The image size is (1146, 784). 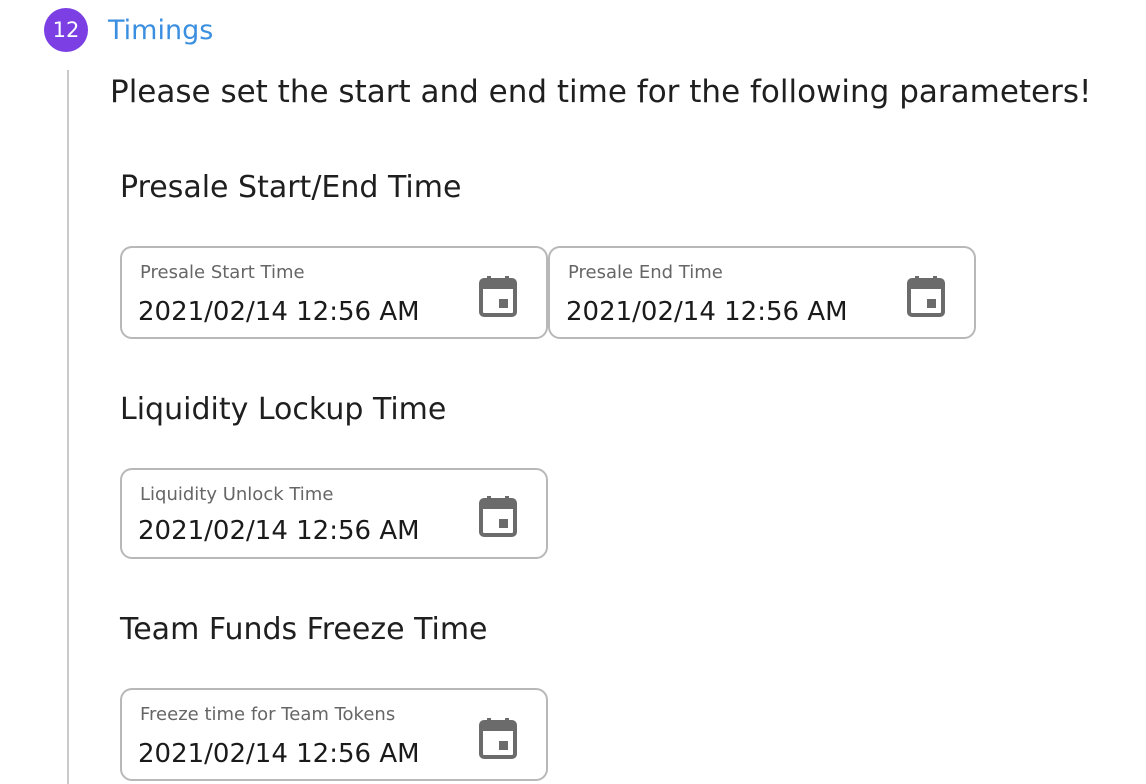 I want to click on field-label: Presale End Time, so click(x=645, y=272).